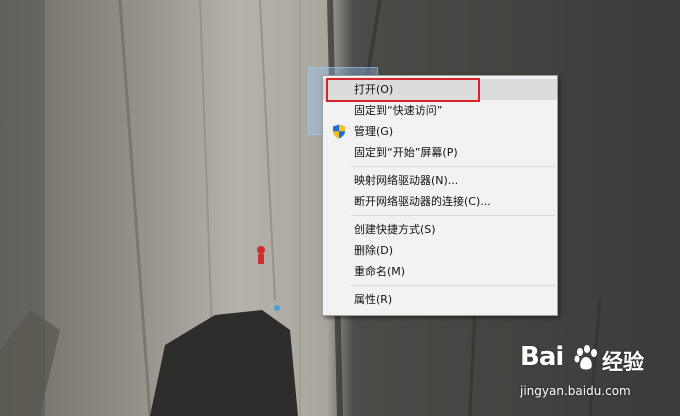  What do you see at coordinates (398, 110) in the screenshot?
I see `menu-item-label: 固定到“快速访问”` at bounding box center [398, 110].